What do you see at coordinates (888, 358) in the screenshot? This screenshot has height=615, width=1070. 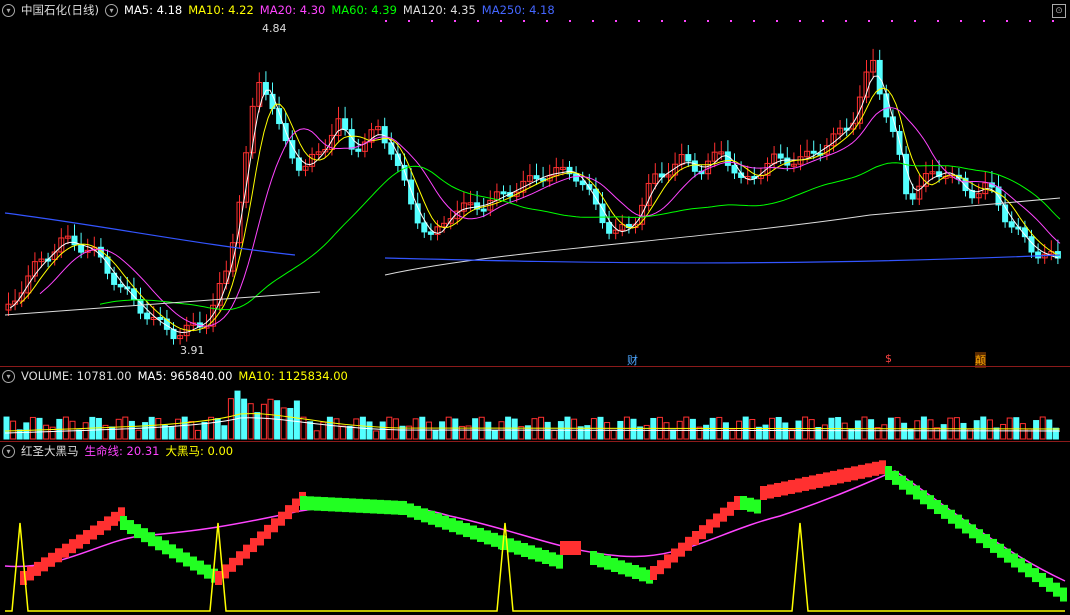 I see `dividend-tag: $` at bounding box center [888, 358].